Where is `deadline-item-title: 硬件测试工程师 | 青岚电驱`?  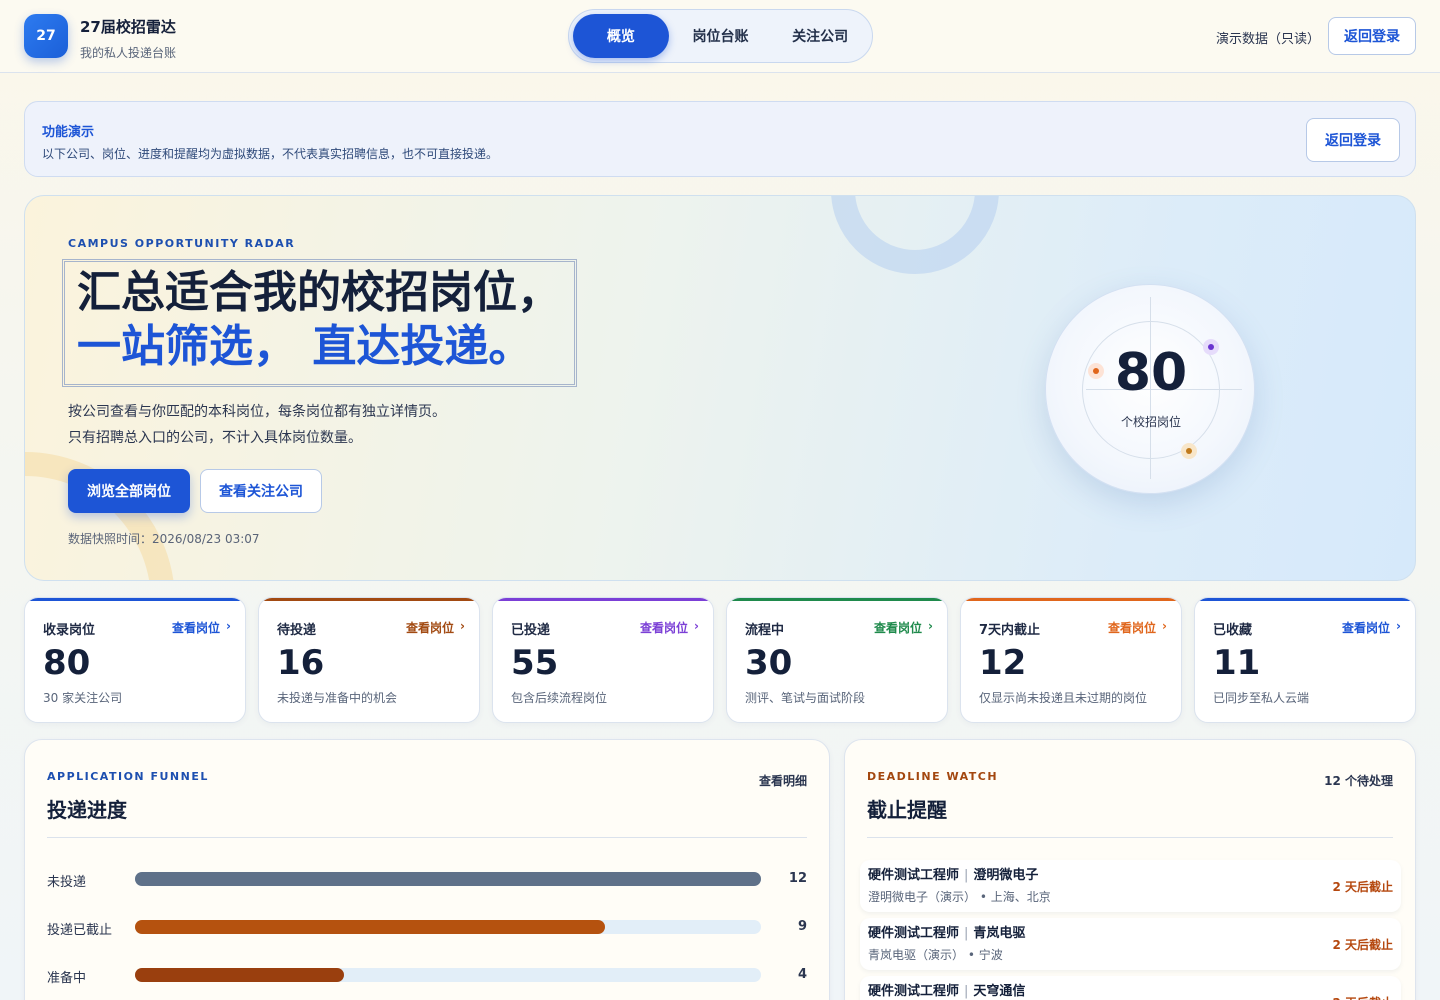 deadline-item-title: 硬件测试工程师 | 青岚电驱 is located at coordinates (946, 931).